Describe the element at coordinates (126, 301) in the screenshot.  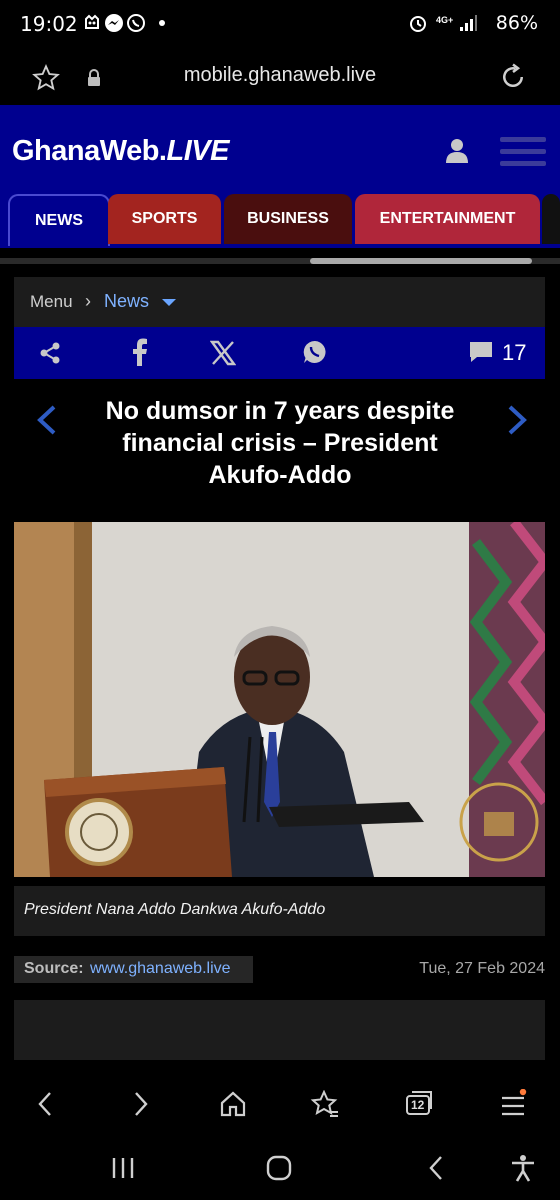
I see `breadcrumb-current: News` at that location.